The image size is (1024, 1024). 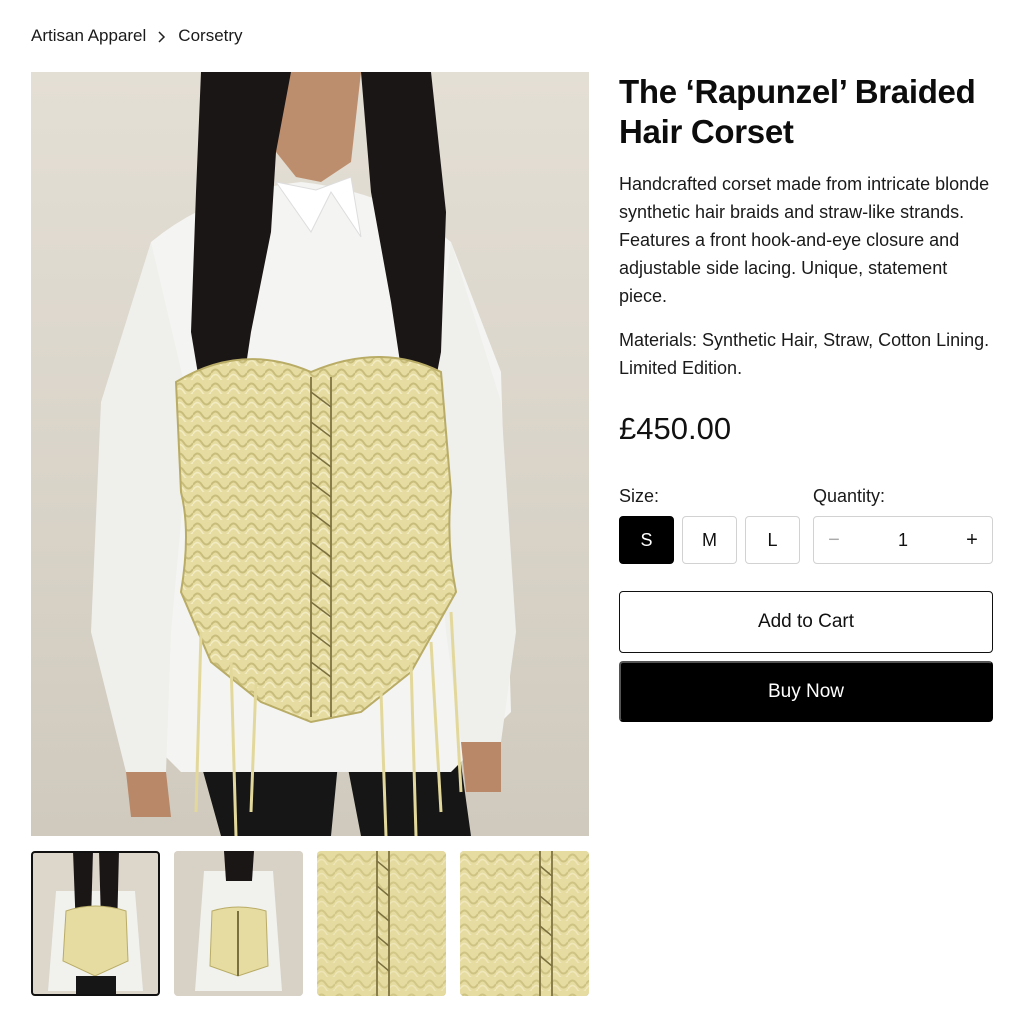 I want to click on breadcrumb-artisan-apparel: Artisan Apparel, so click(x=88, y=36).